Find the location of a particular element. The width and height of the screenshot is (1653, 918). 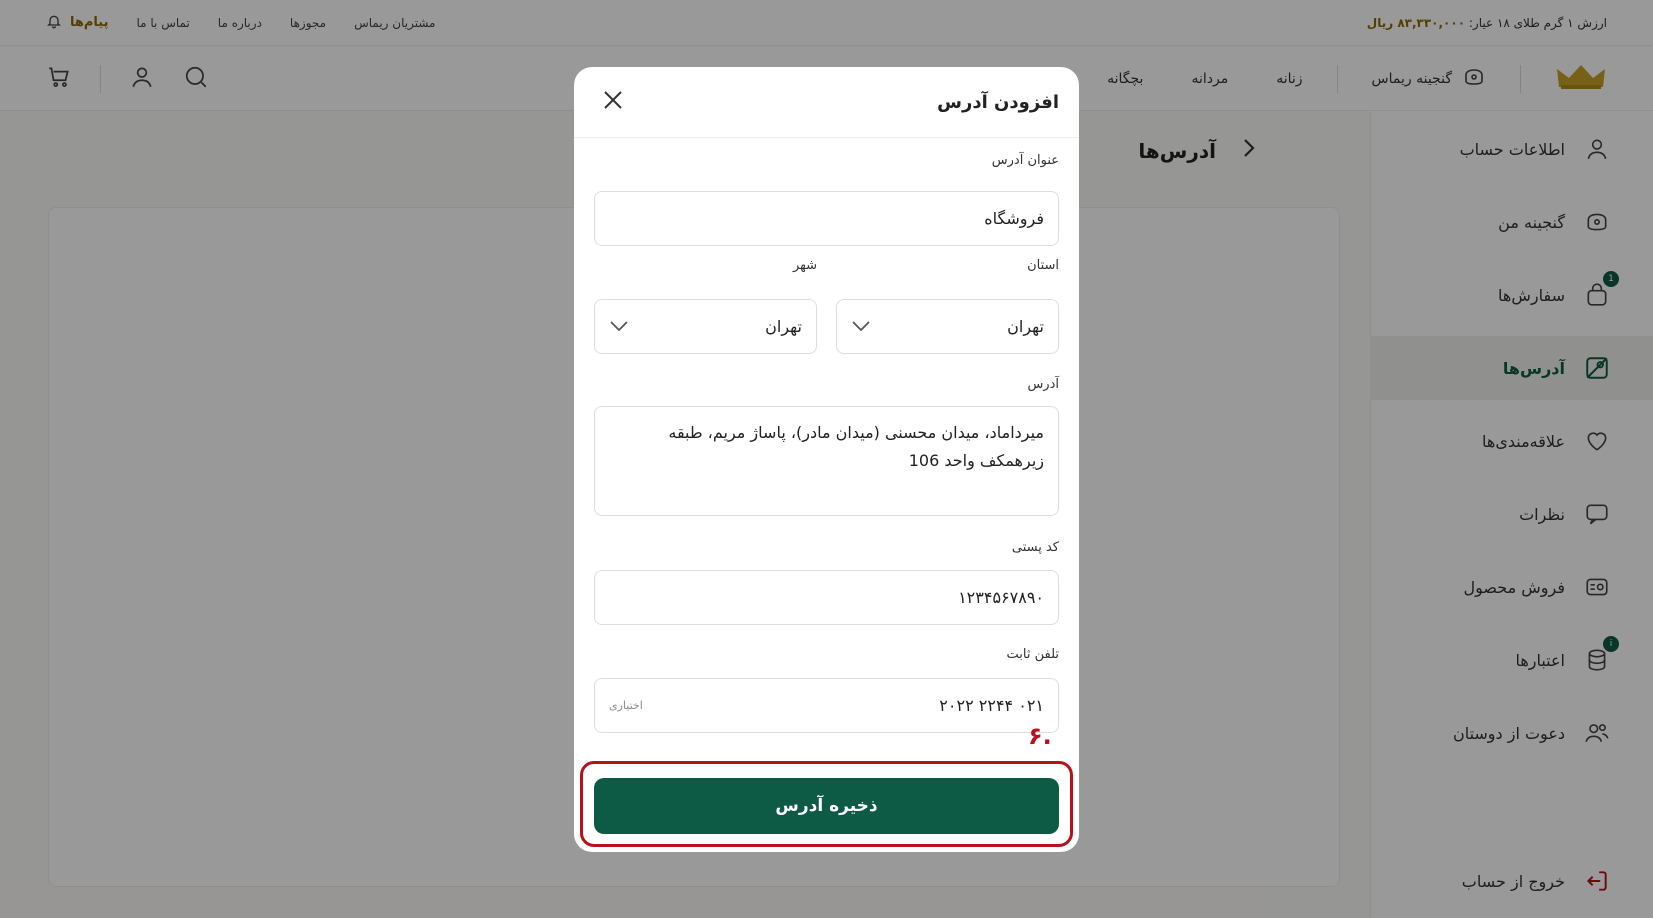

postal-code-label: کد پستی is located at coordinates (1035, 547).